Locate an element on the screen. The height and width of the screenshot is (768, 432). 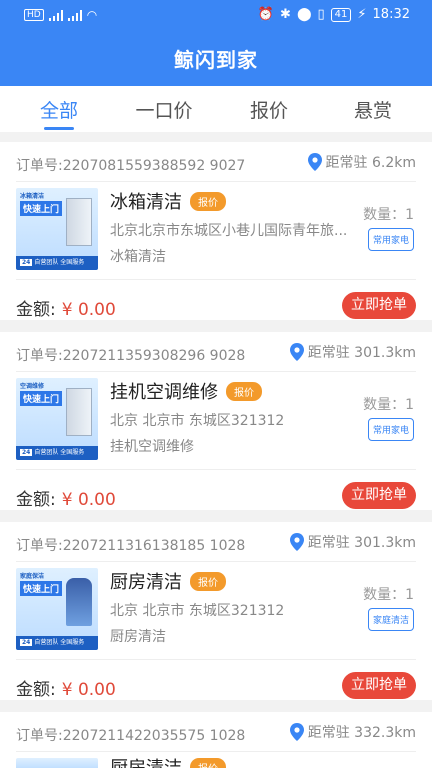
tab-bar: 全部 一口价 报价 悬赏 is located at coordinates (216, 109).